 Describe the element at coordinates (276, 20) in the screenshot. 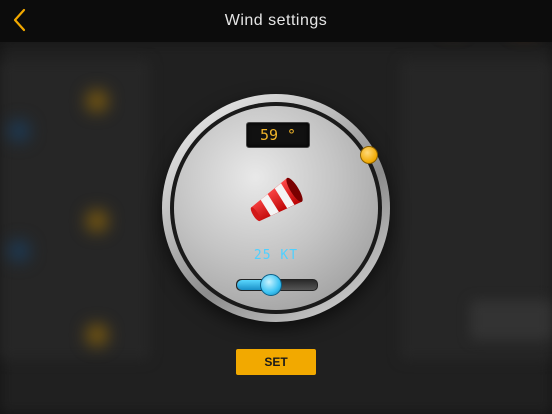

I see `page-title: Wind settings` at that location.